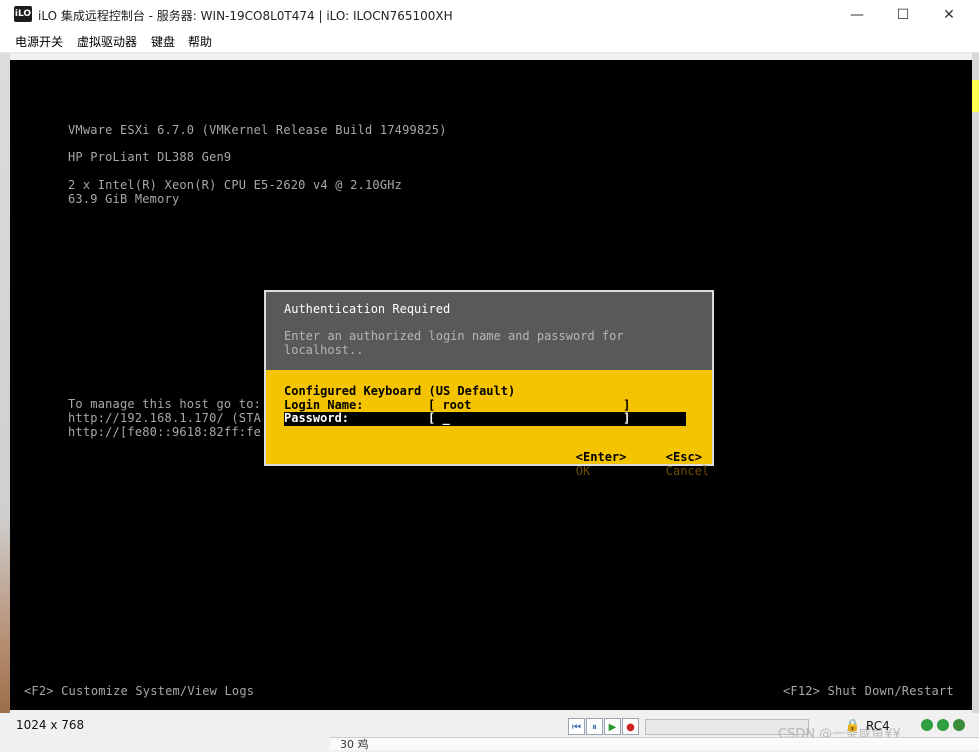 This screenshot has width=979, height=752. What do you see at coordinates (654, 743) in the screenshot?
I see `background-window-strip` at bounding box center [654, 743].